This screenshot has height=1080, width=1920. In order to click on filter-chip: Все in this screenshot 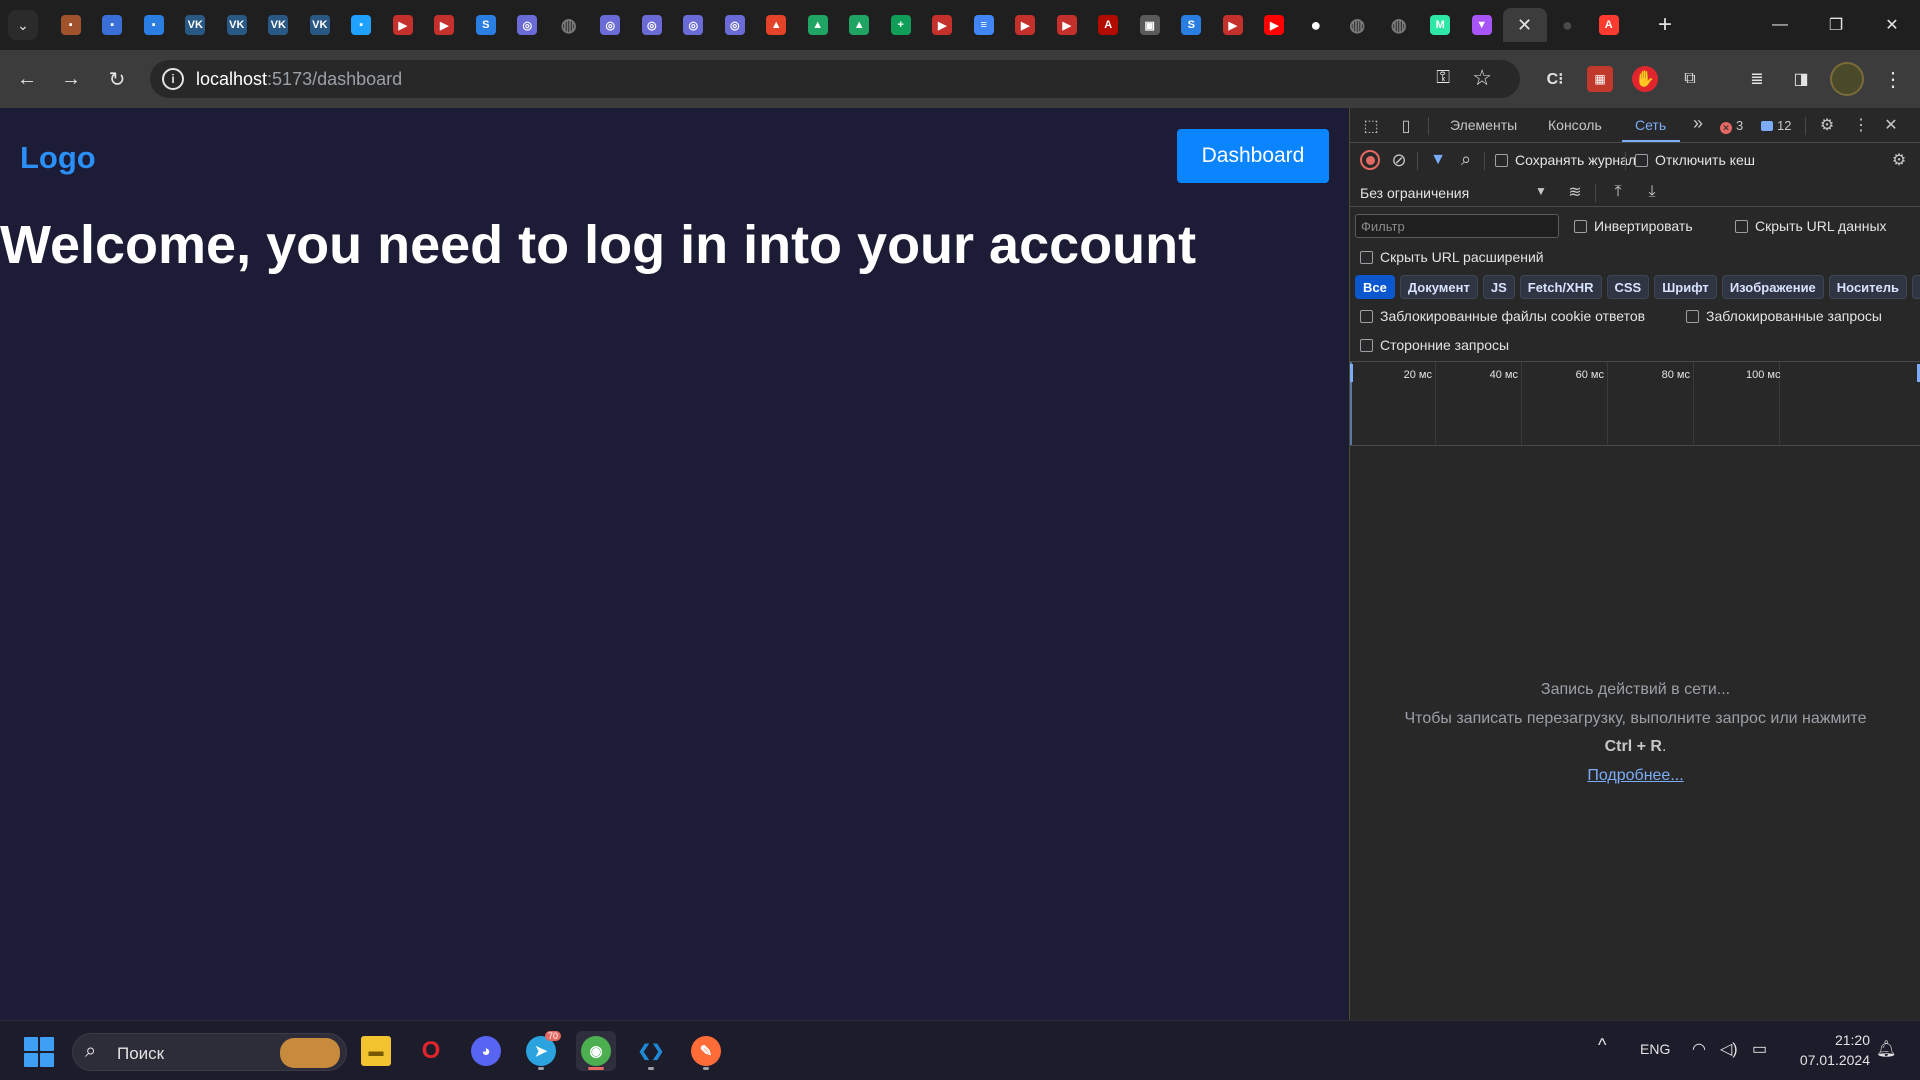, I will do `click(1375, 287)`.